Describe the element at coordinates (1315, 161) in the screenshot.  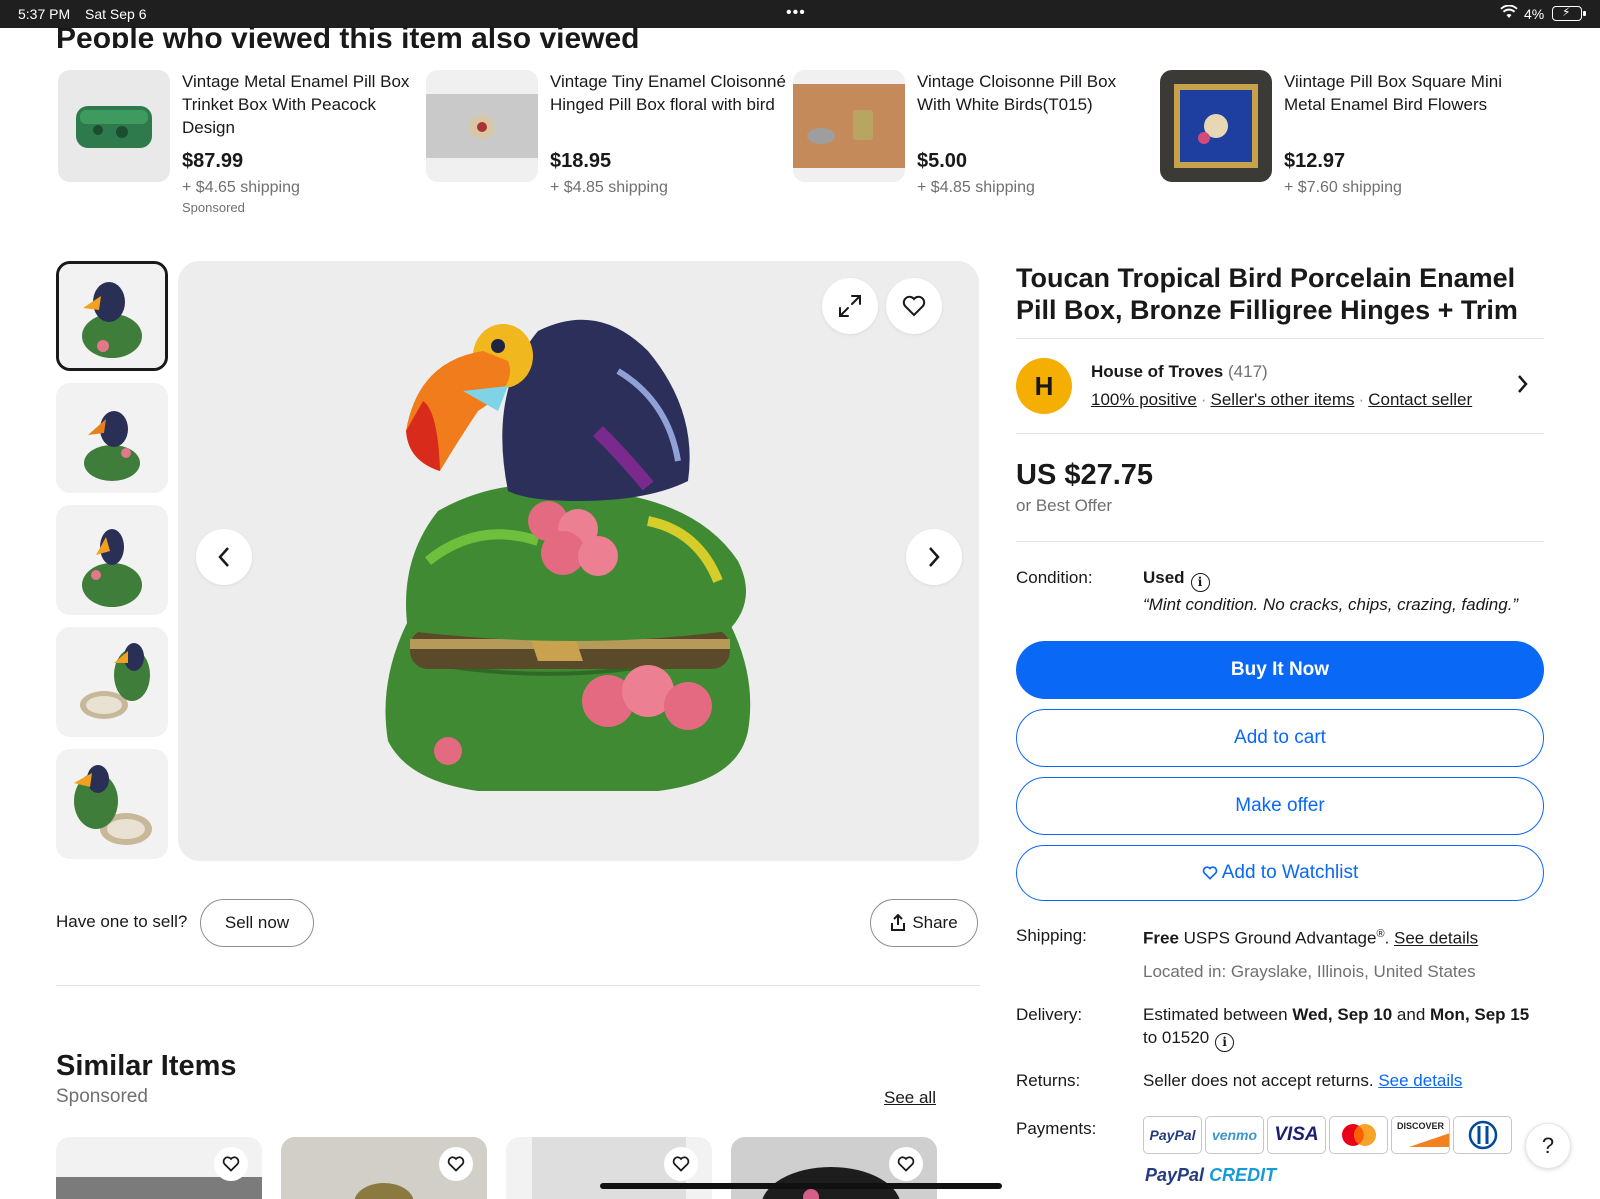
I see `product-price: $12.97` at that location.